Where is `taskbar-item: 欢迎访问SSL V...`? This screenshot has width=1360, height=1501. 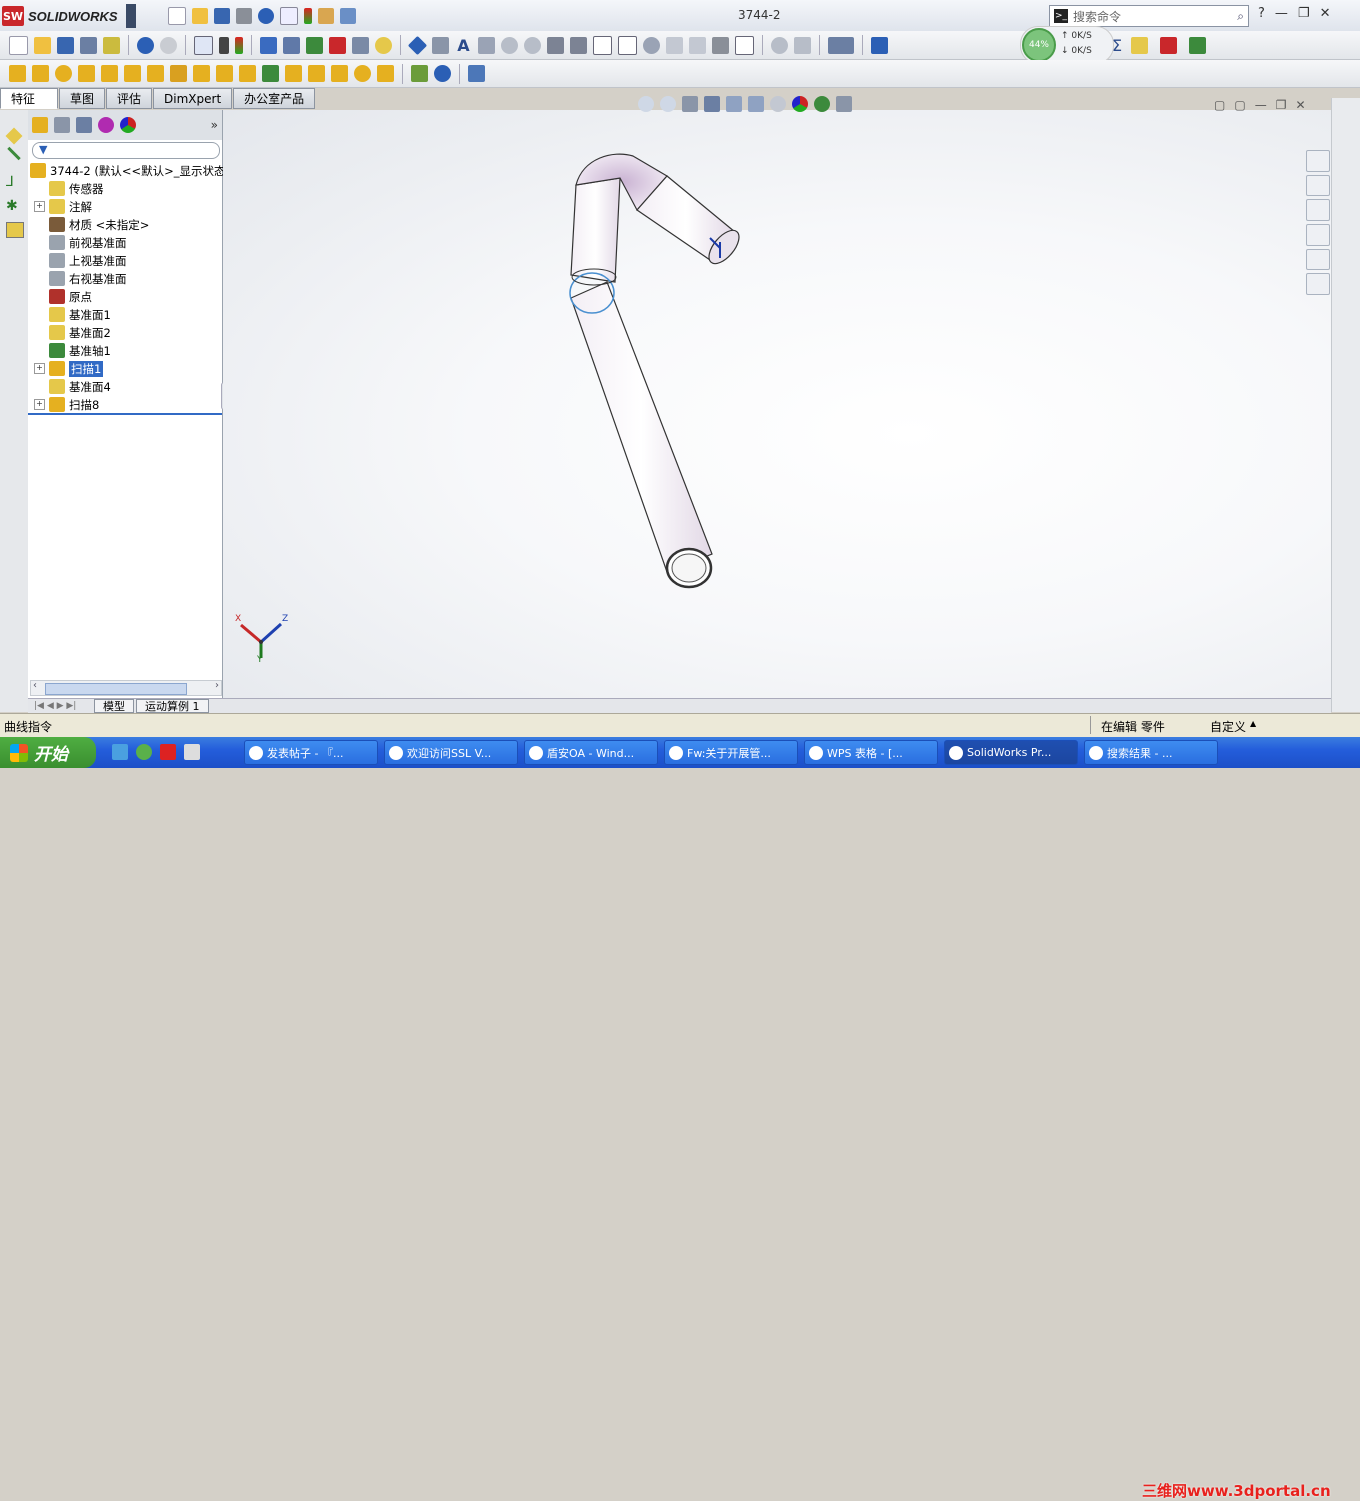 taskbar-item: 欢迎访问SSL V... is located at coordinates (451, 752).